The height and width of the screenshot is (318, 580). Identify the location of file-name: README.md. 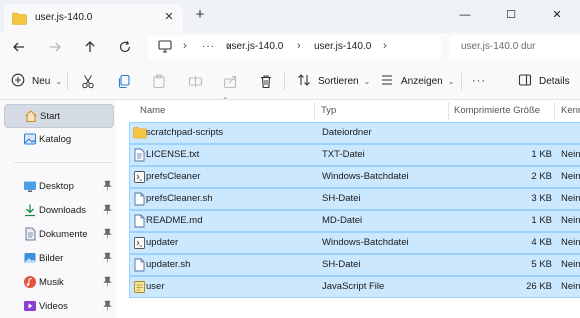
(174, 220).